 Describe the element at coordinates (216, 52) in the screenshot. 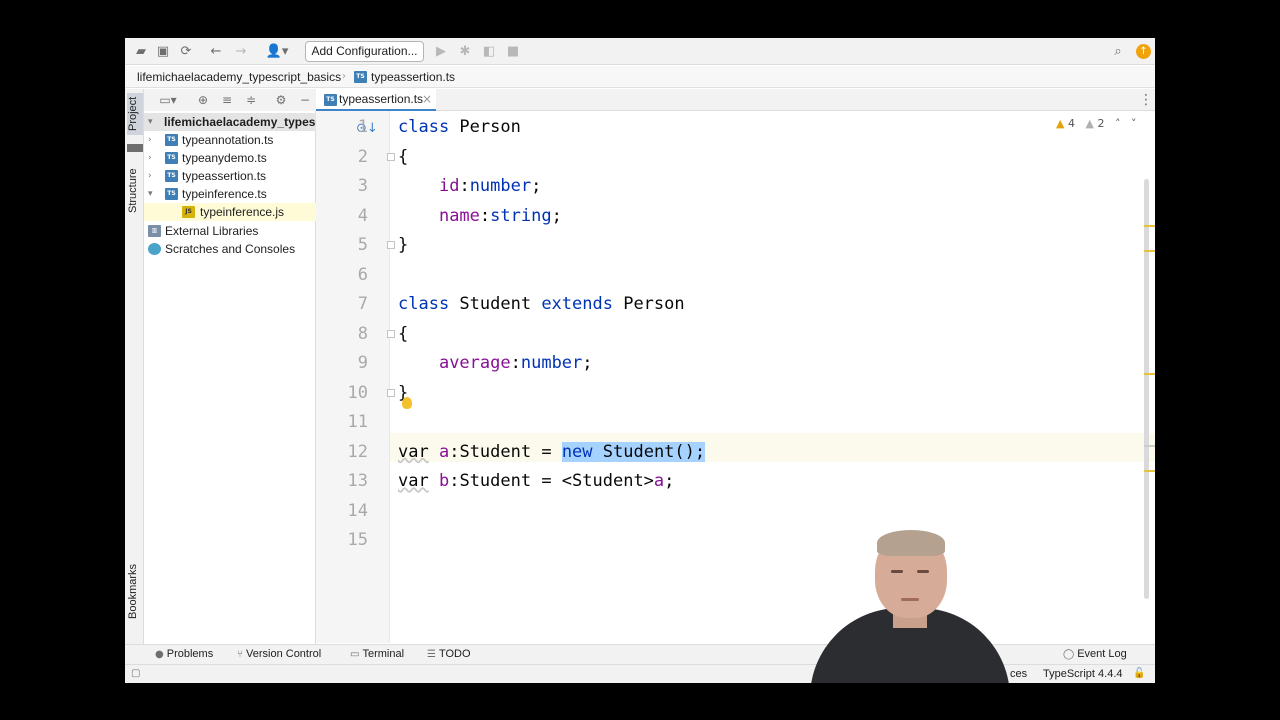

I see `back-arrow-icon: ←` at that location.